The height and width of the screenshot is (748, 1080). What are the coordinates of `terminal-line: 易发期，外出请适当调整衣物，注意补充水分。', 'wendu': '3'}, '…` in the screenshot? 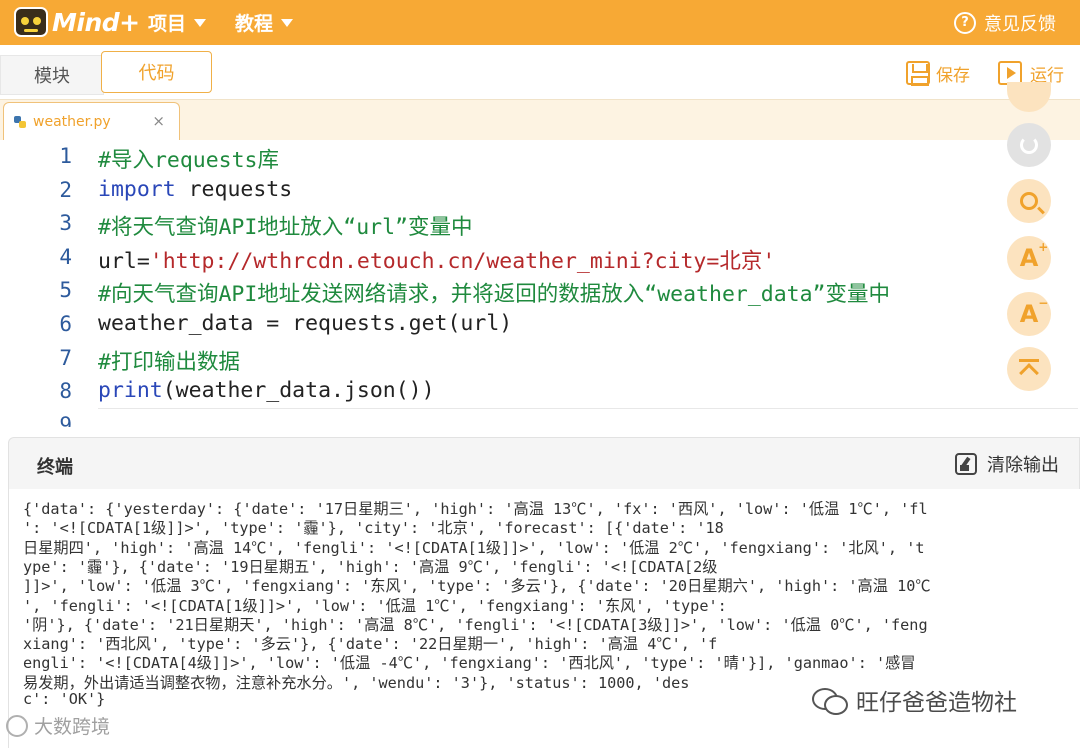 It's located at (356, 682).